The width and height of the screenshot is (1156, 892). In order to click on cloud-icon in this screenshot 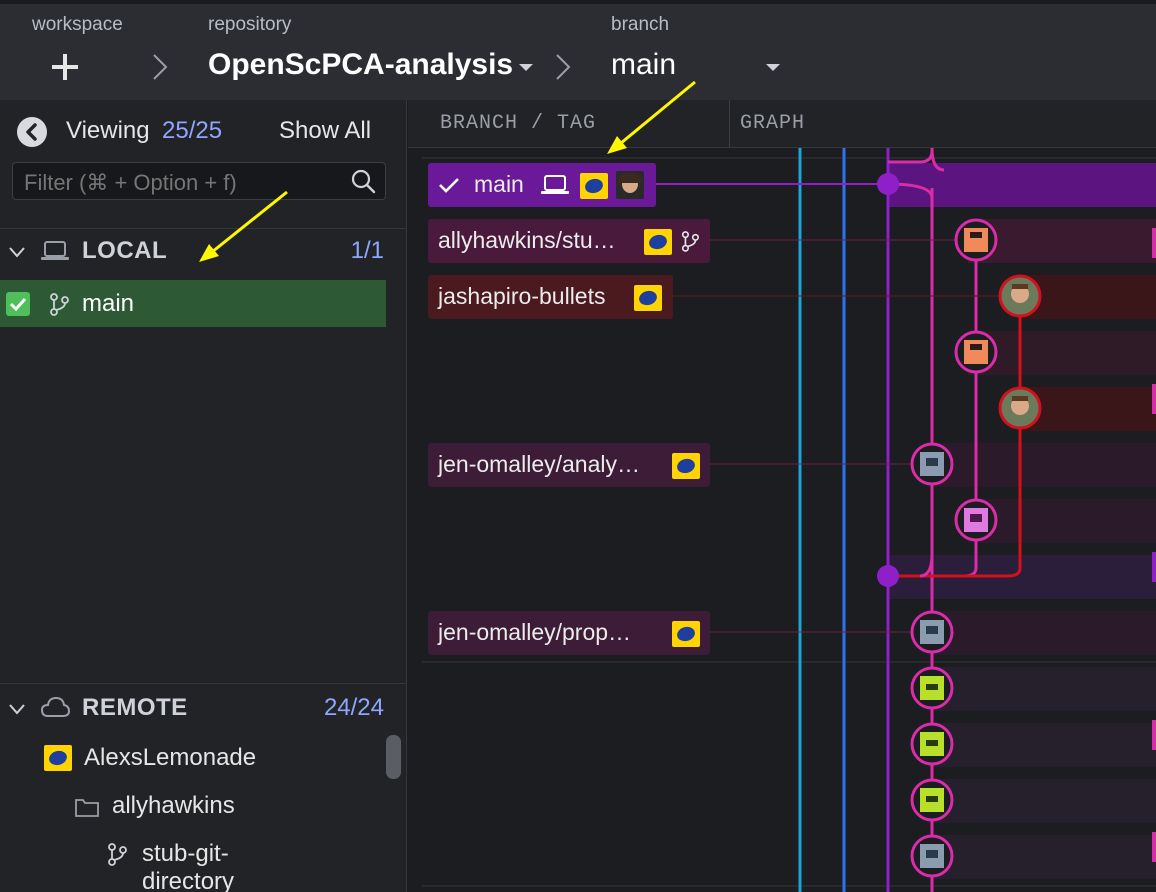, I will do `click(55, 706)`.